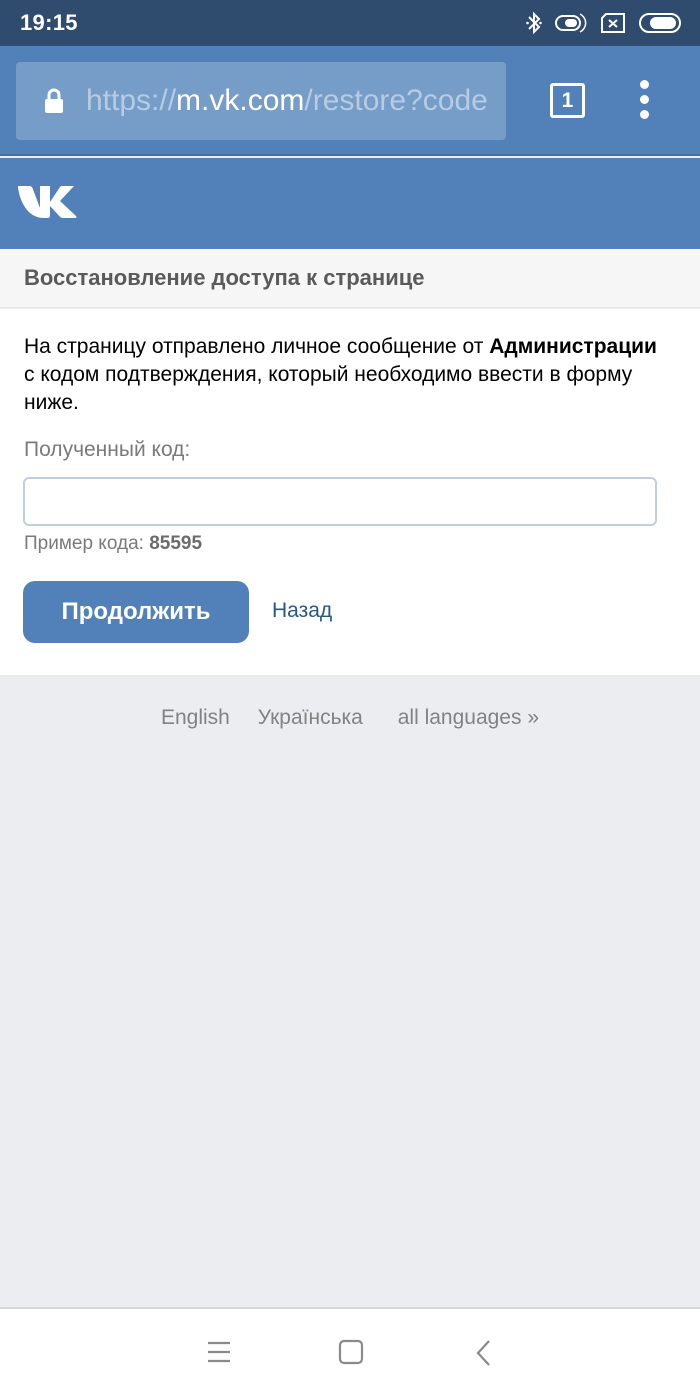 This screenshot has width=700, height=1400. I want to click on site-header, so click(350, 203).